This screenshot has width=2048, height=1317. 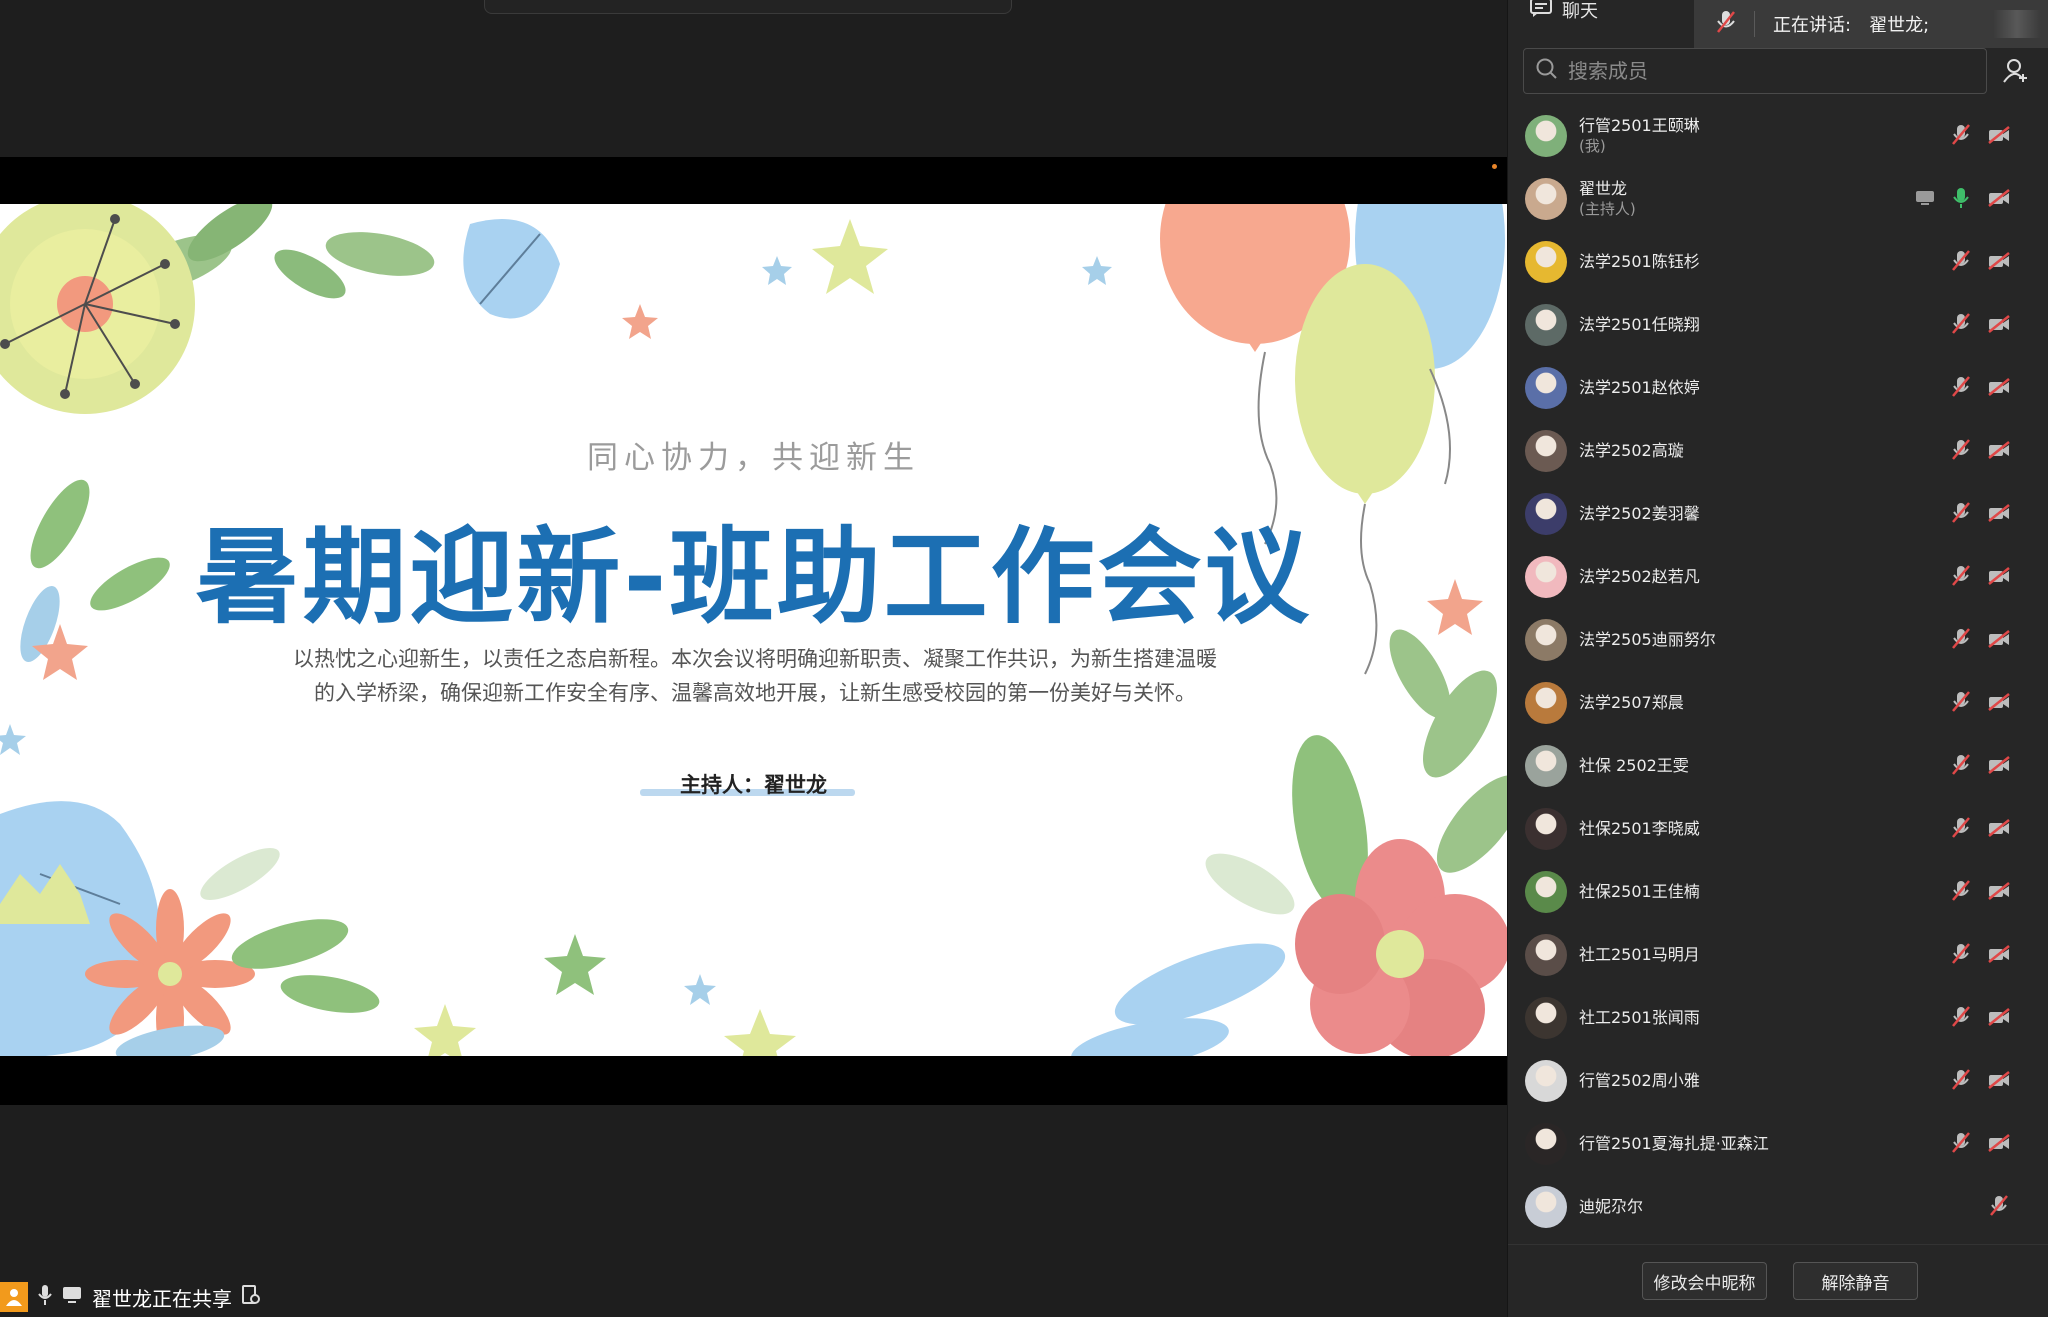 What do you see at coordinates (1855, 1281) in the screenshot?
I see `unmute-button: 解除静音` at bounding box center [1855, 1281].